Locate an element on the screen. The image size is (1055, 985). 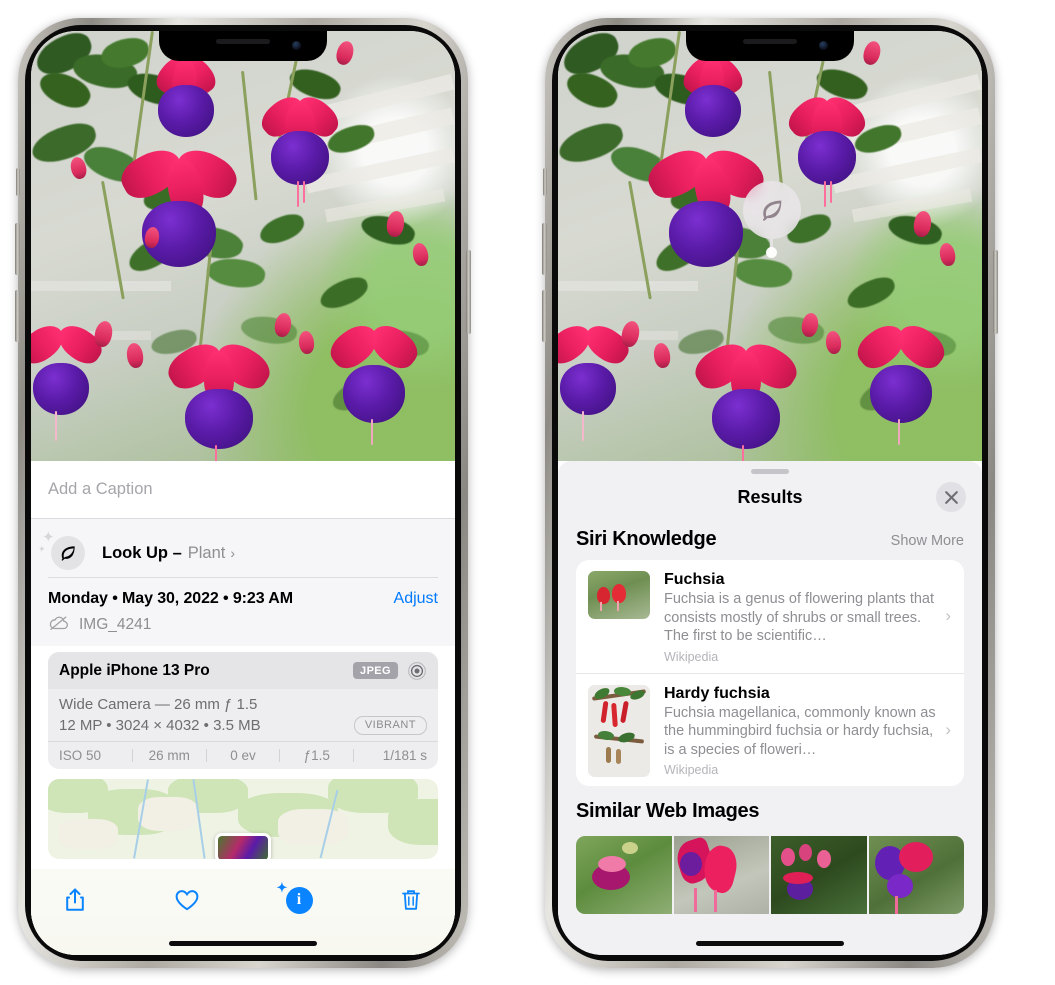
stat-ev: 0 ev is located at coordinates (243, 755).